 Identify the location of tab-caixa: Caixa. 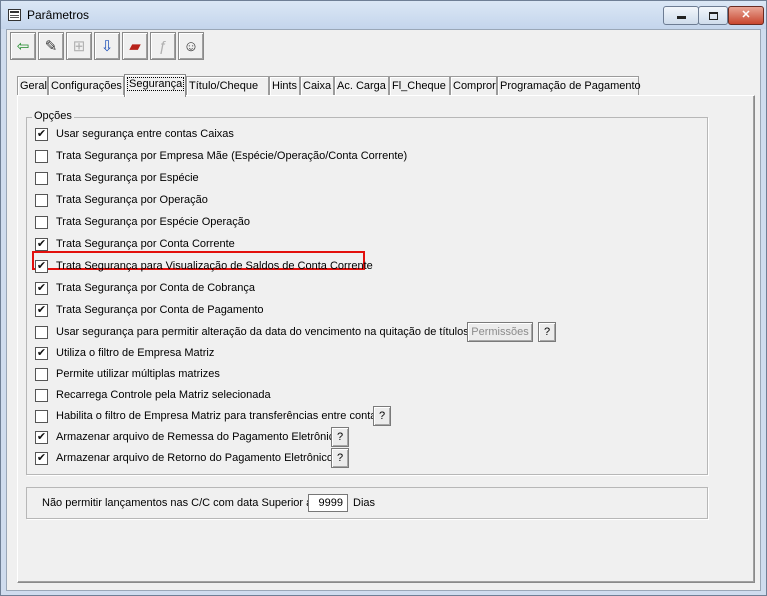
(317, 86).